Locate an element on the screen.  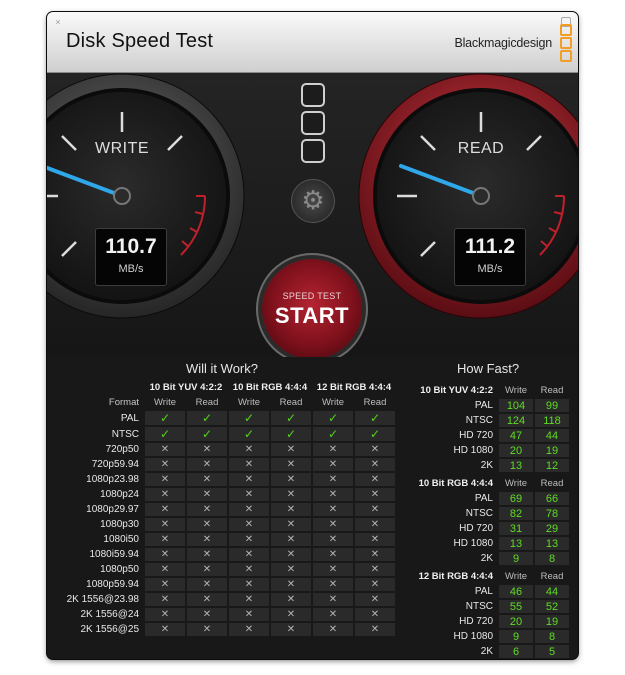
will-col-header: Read is located at coordinates (207, 402).